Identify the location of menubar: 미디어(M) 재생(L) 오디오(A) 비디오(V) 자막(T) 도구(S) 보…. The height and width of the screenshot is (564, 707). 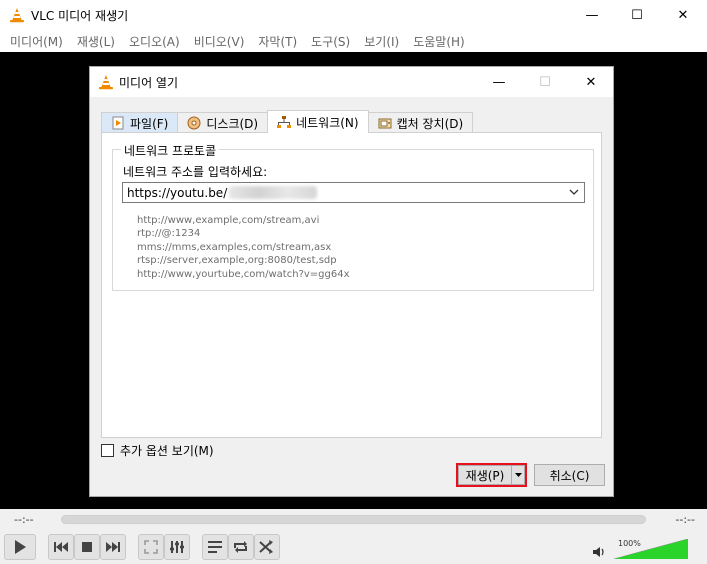
(353, 41).